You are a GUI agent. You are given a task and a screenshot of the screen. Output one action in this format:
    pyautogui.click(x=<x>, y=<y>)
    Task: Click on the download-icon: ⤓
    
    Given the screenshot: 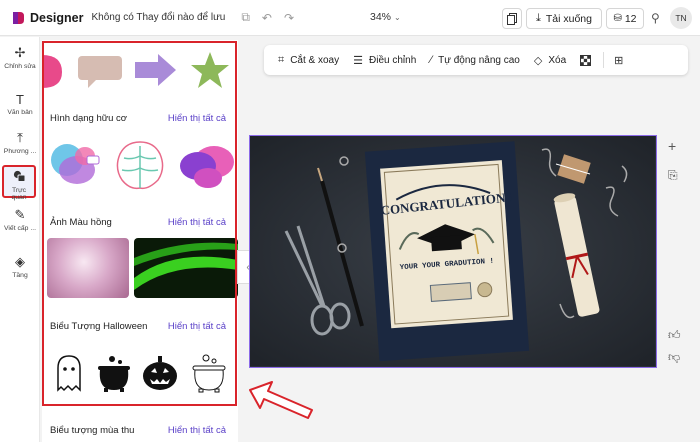 What is the action you would take?
    pyautogui.click(x=538, y=18)
    